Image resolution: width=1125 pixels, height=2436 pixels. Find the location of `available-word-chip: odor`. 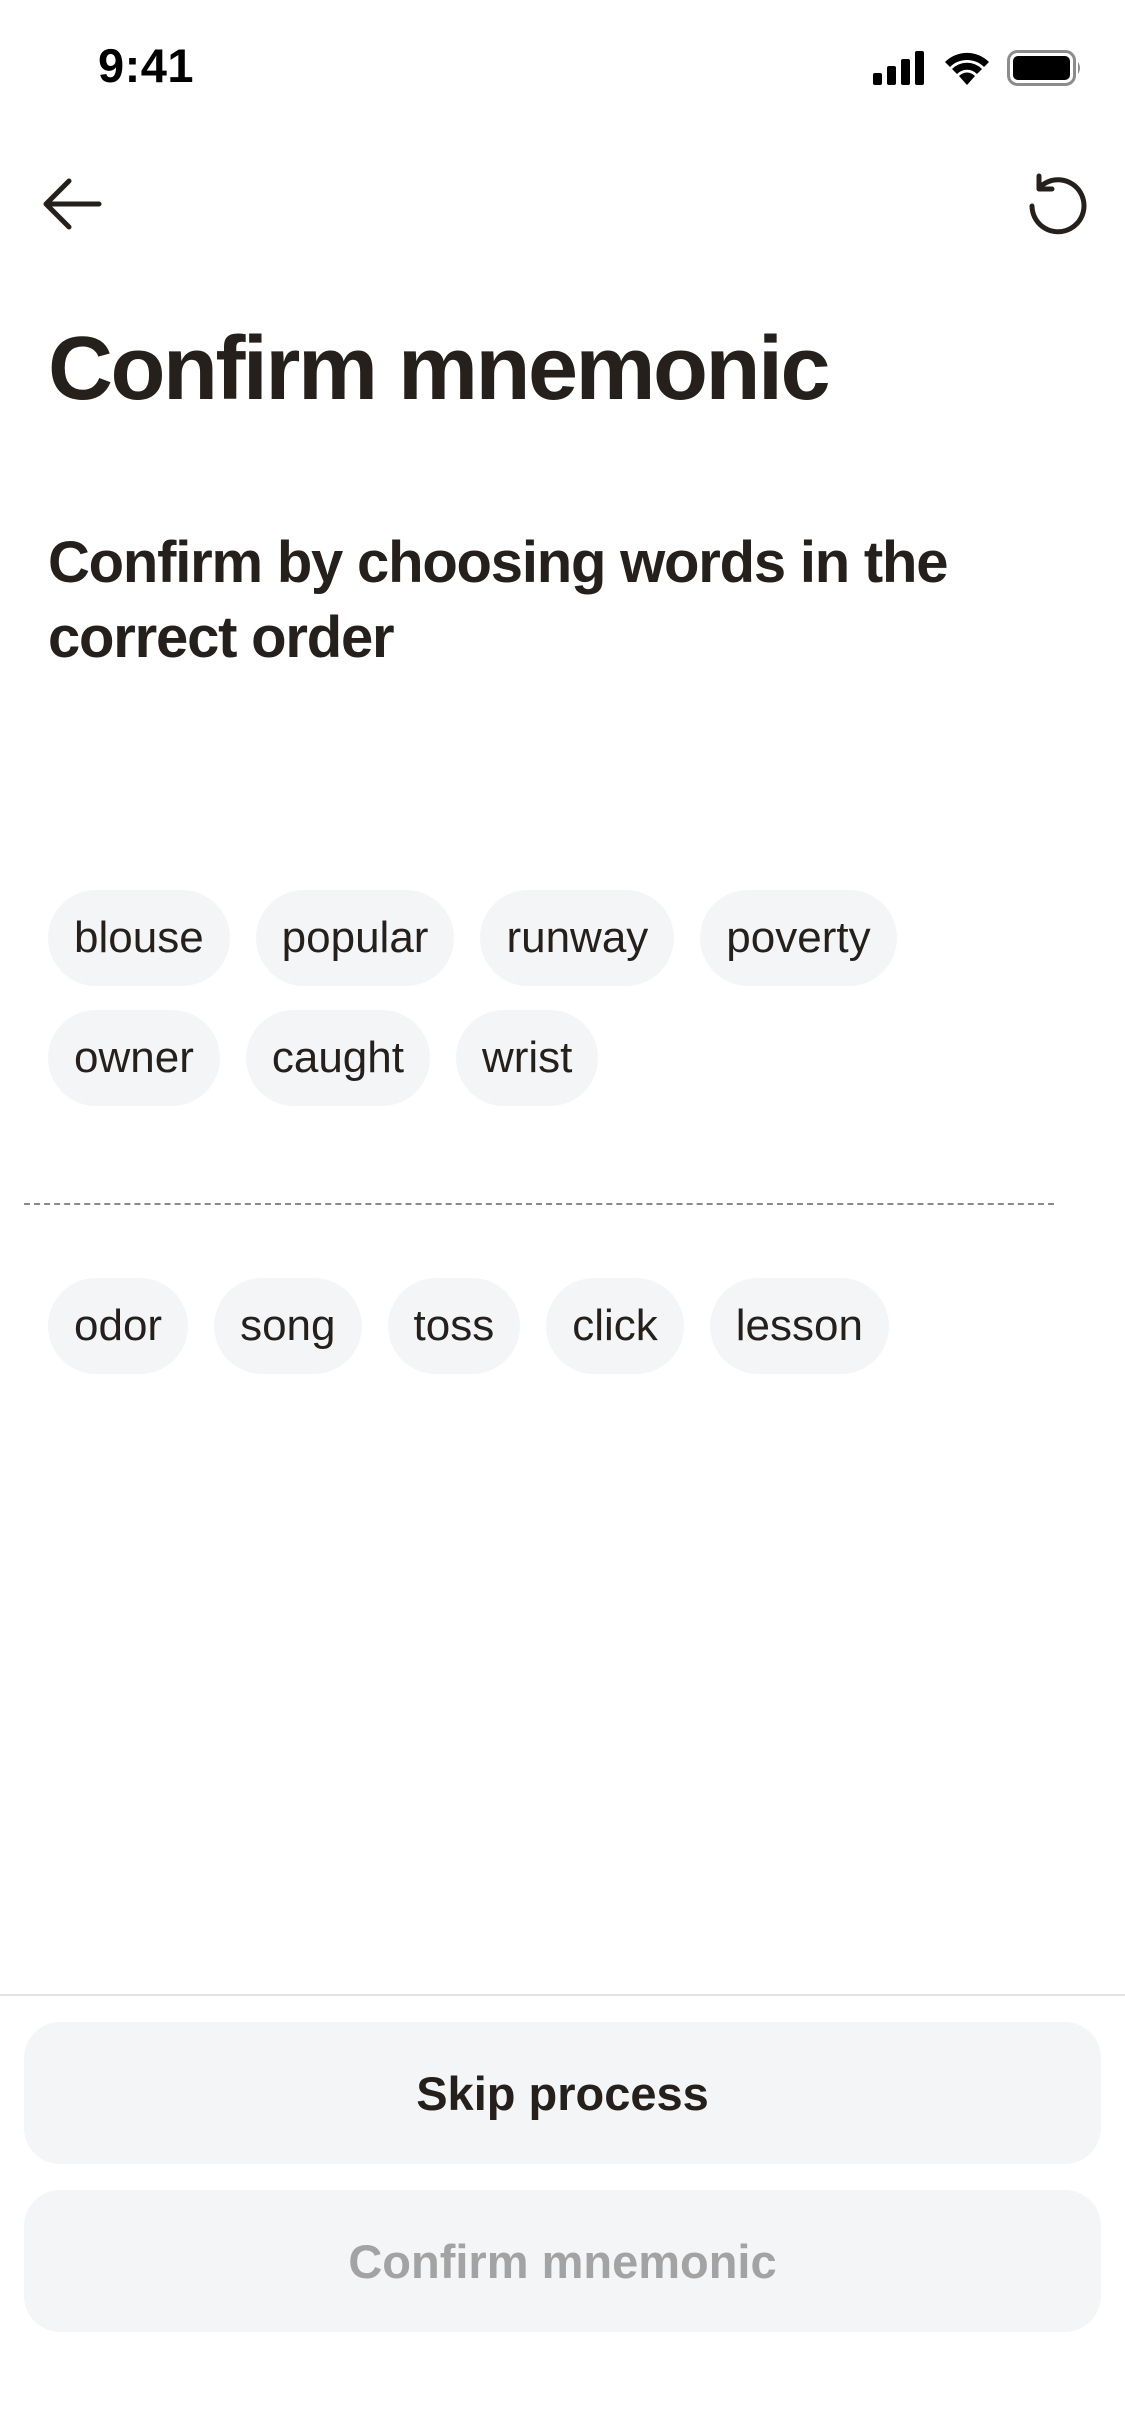

available-word-chip: odor is located at coordinates (118, 1326).